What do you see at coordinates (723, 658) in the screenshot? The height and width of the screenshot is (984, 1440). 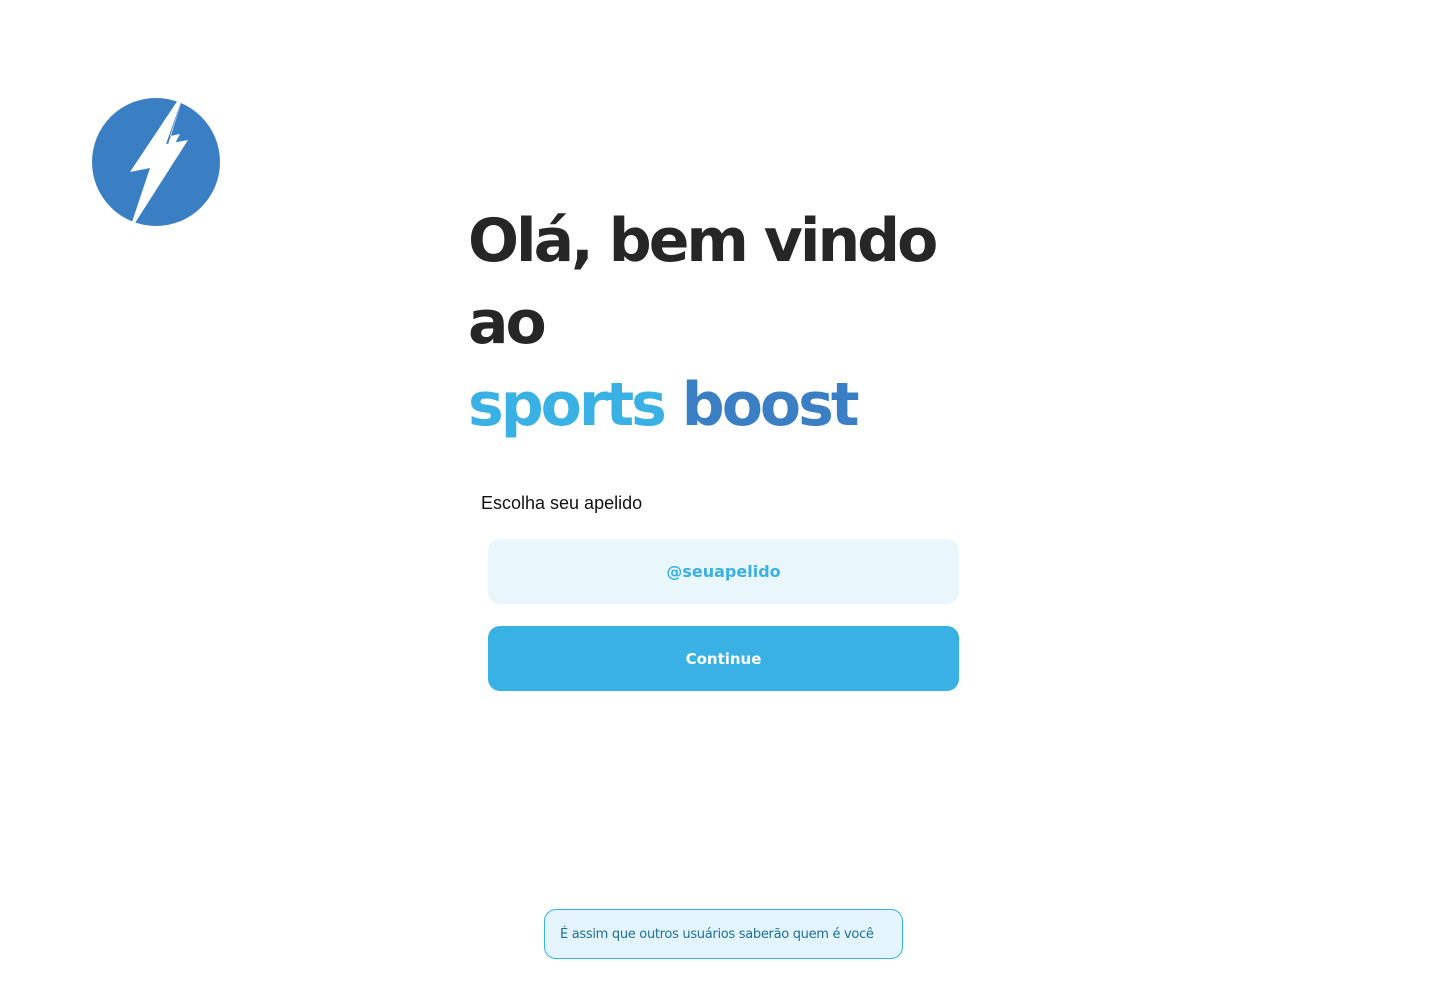 I see `continue-button: Continue` at bounding box center [723, 658].